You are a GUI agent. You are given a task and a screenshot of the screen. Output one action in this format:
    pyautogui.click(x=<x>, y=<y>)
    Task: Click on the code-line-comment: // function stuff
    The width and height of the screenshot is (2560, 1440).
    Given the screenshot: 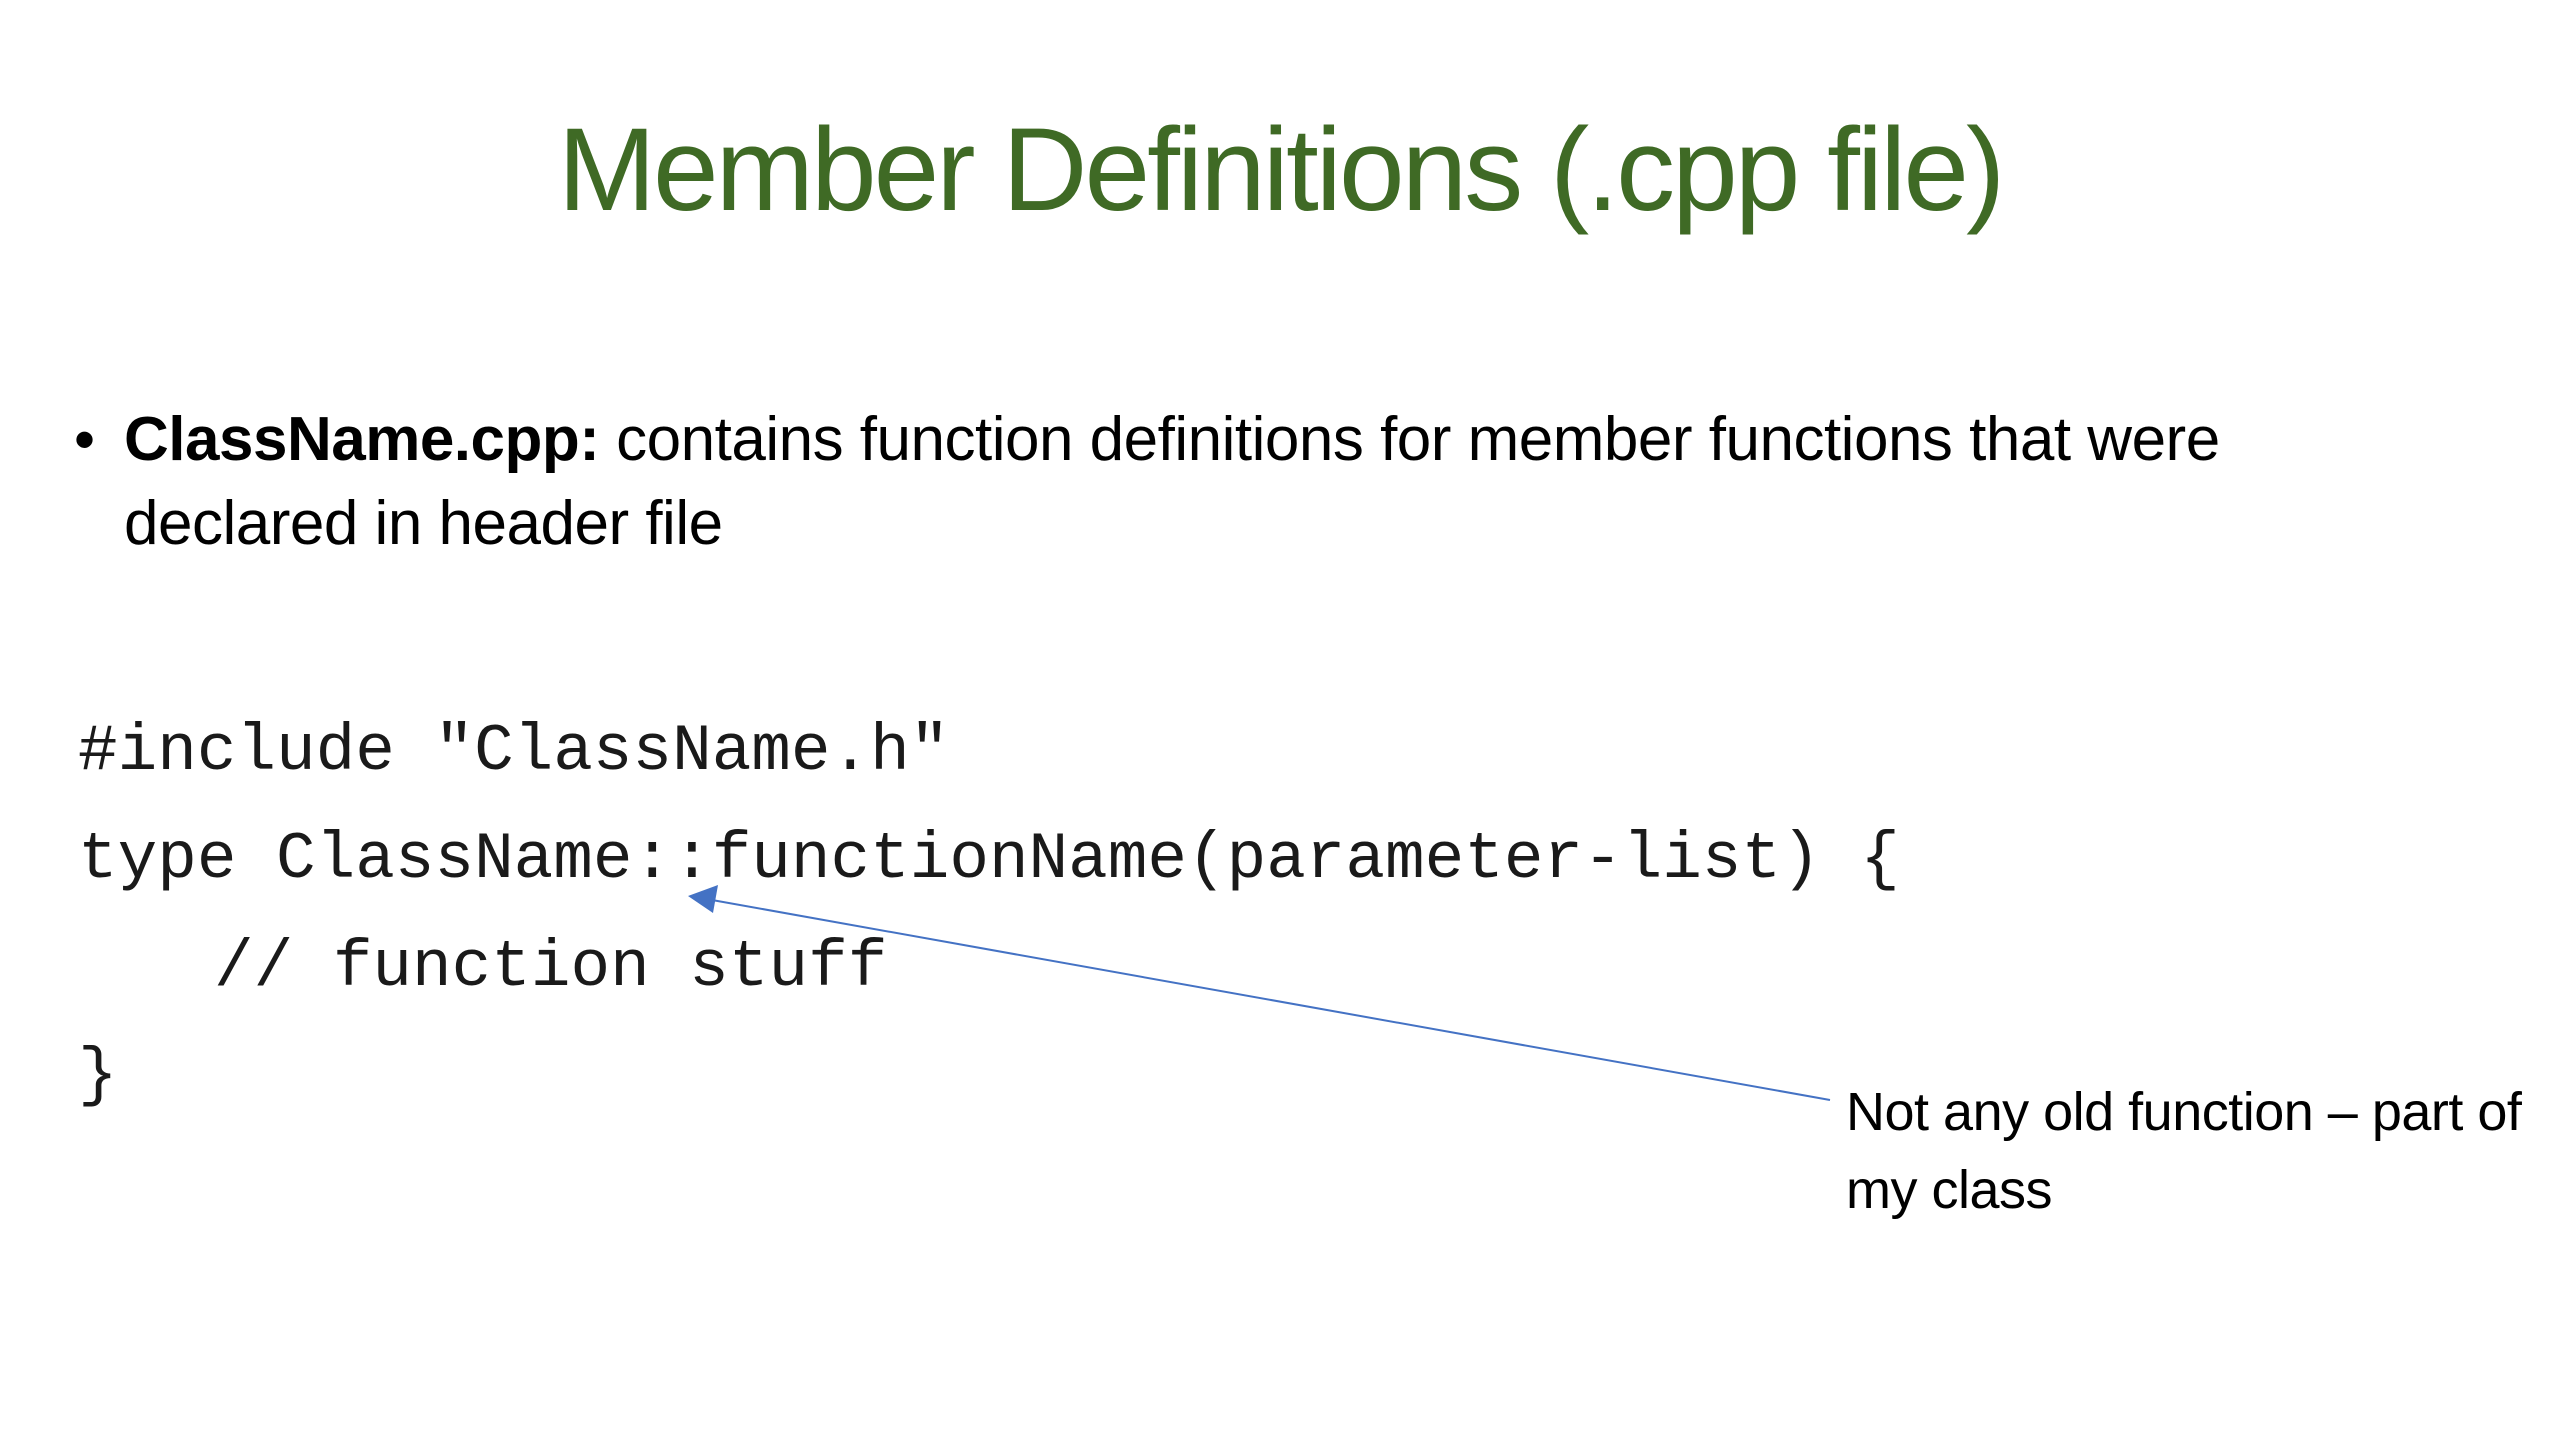 What is the action you would take?
    pyautogui.click(x=551, y=967)
    